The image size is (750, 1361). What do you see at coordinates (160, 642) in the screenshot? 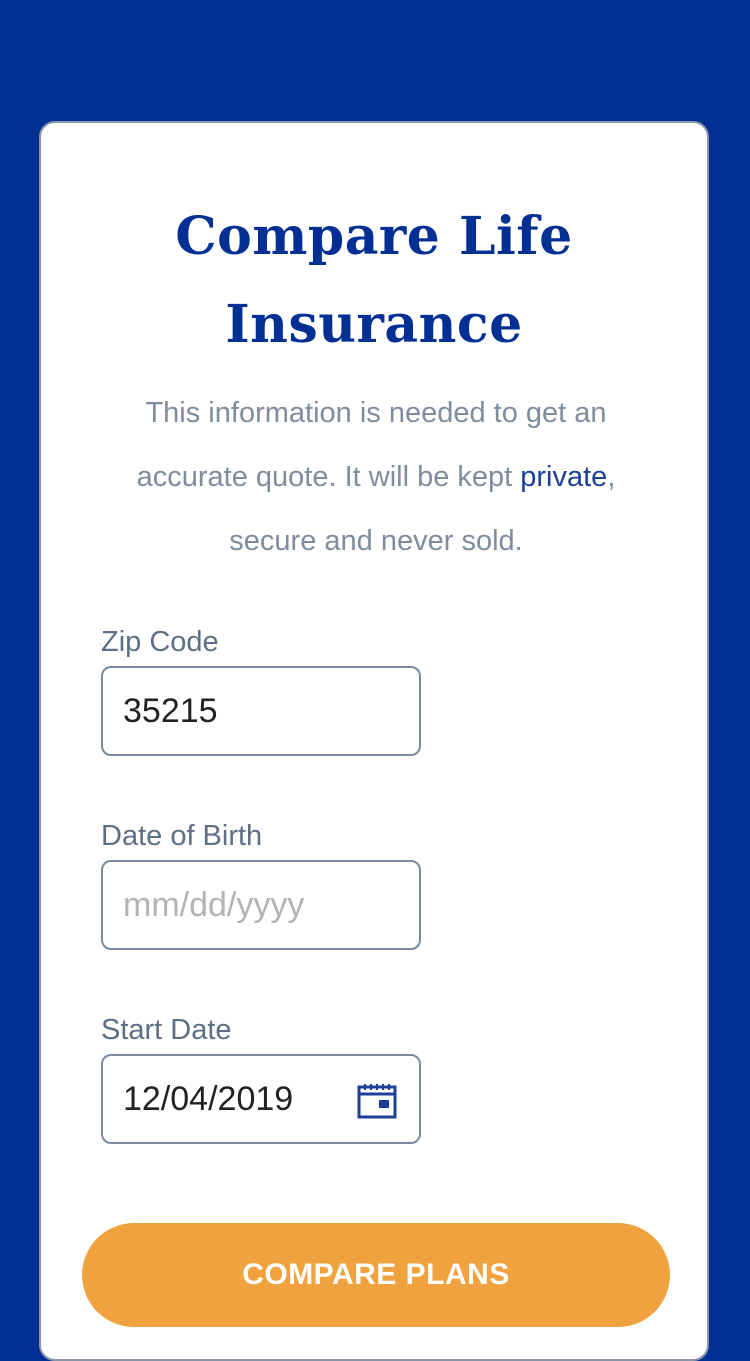
I see `zip-code-label: Zip Code` at bounding box center [160, 642].